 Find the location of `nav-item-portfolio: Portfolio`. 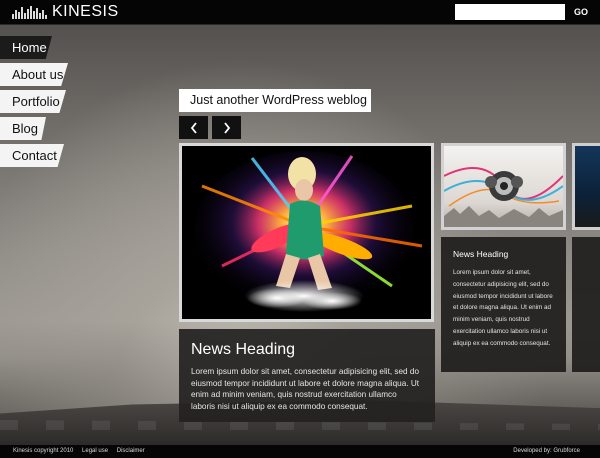

nav-item-portfolio: Portfolio is located at coordinates (33, 101).